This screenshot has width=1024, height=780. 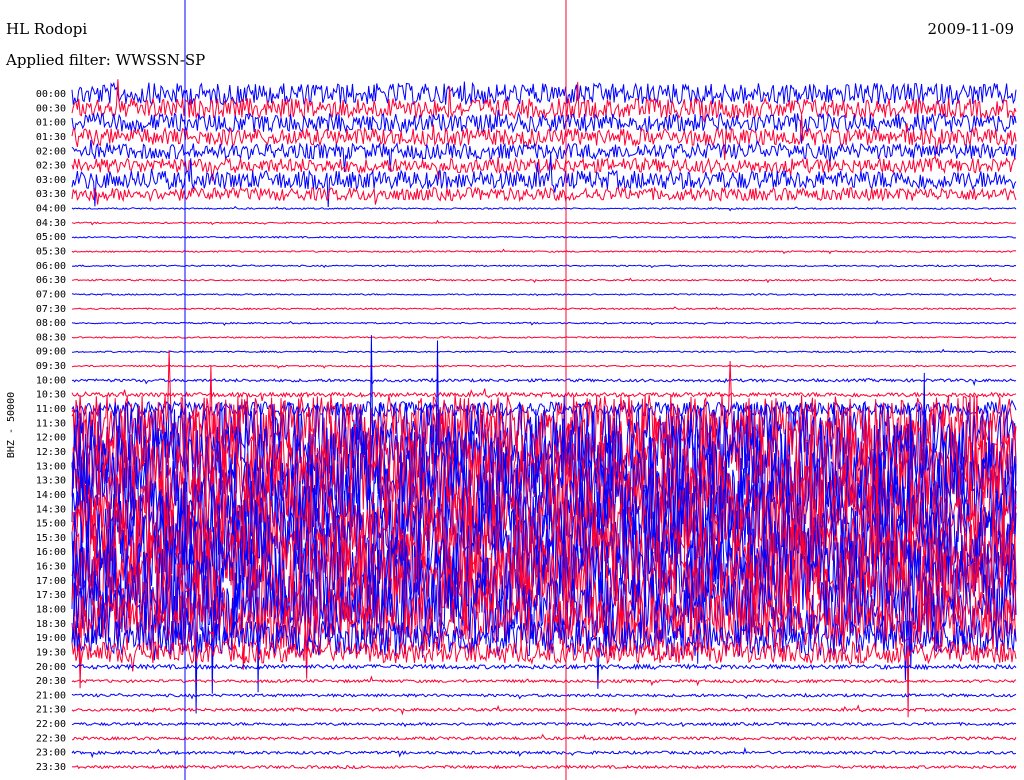 What do you see at coordinates (51, 223) in the screenshot?
I see `time-tick-label: 04:30` at bounding box center [51, 223].